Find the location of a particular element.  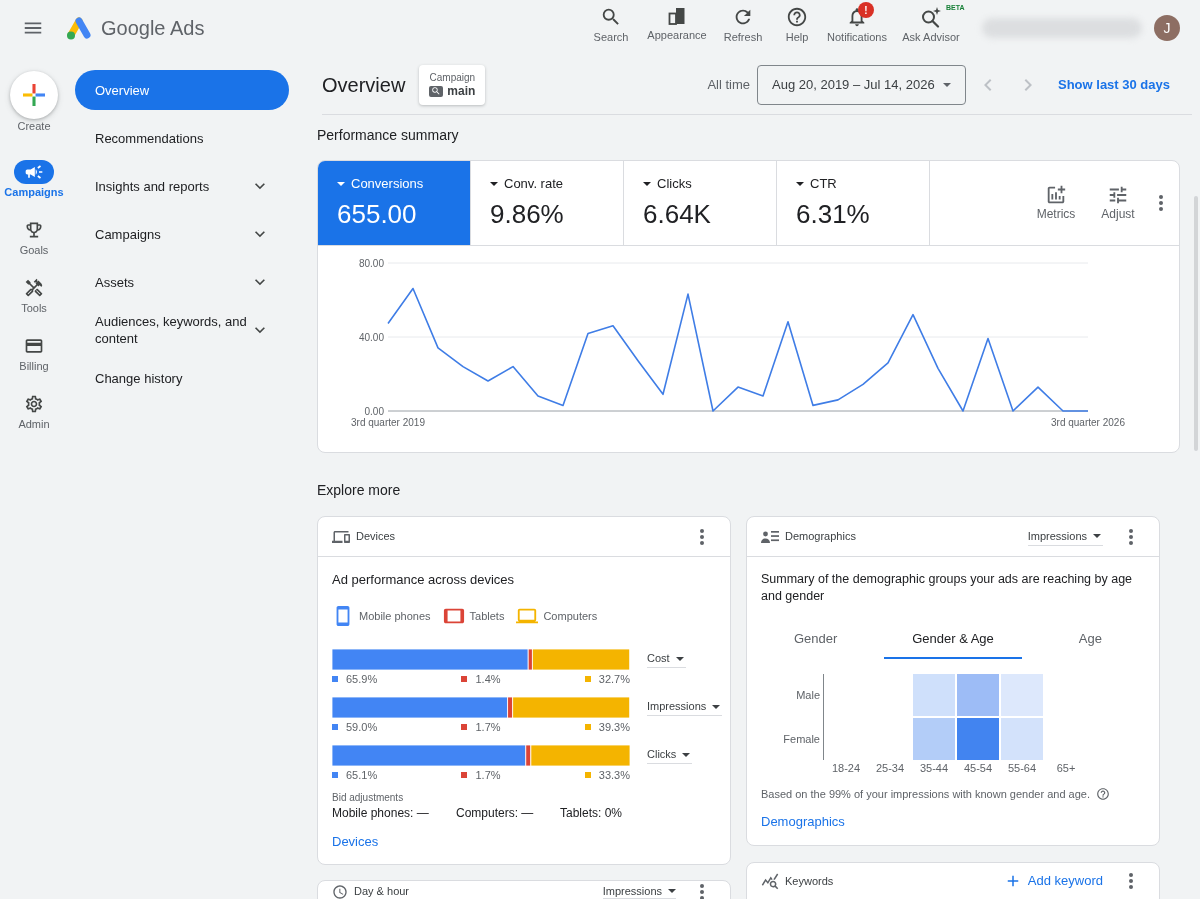

nav-item: Campaigns is located at coordinates (182, 234).